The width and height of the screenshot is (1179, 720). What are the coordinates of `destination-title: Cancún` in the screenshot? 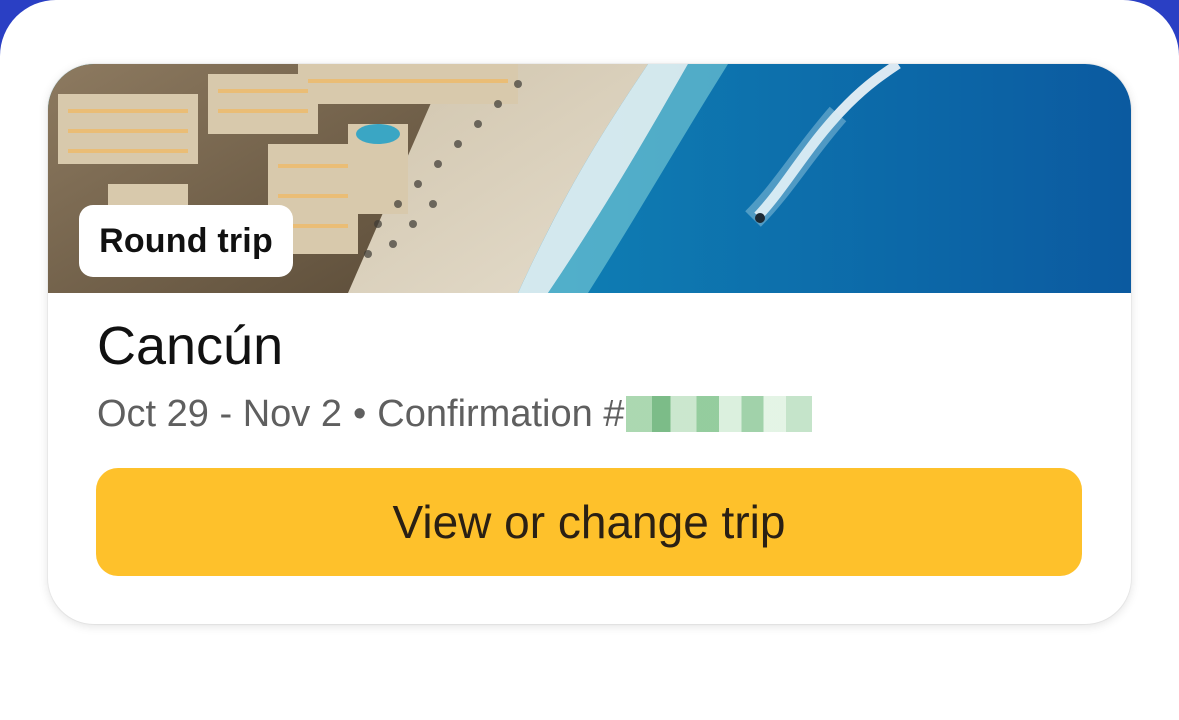 It's located at (190, 346).